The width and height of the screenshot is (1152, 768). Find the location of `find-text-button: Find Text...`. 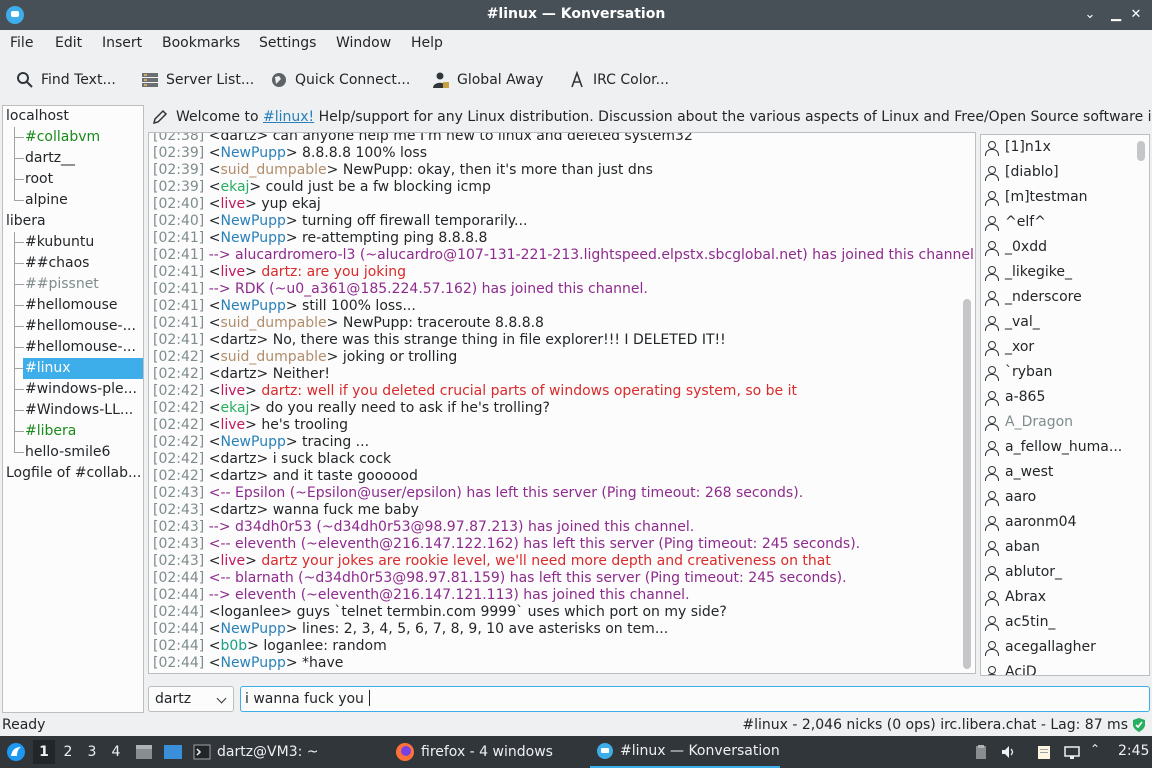

find-text-button: Find Text... is located at coordinates (66, 80).